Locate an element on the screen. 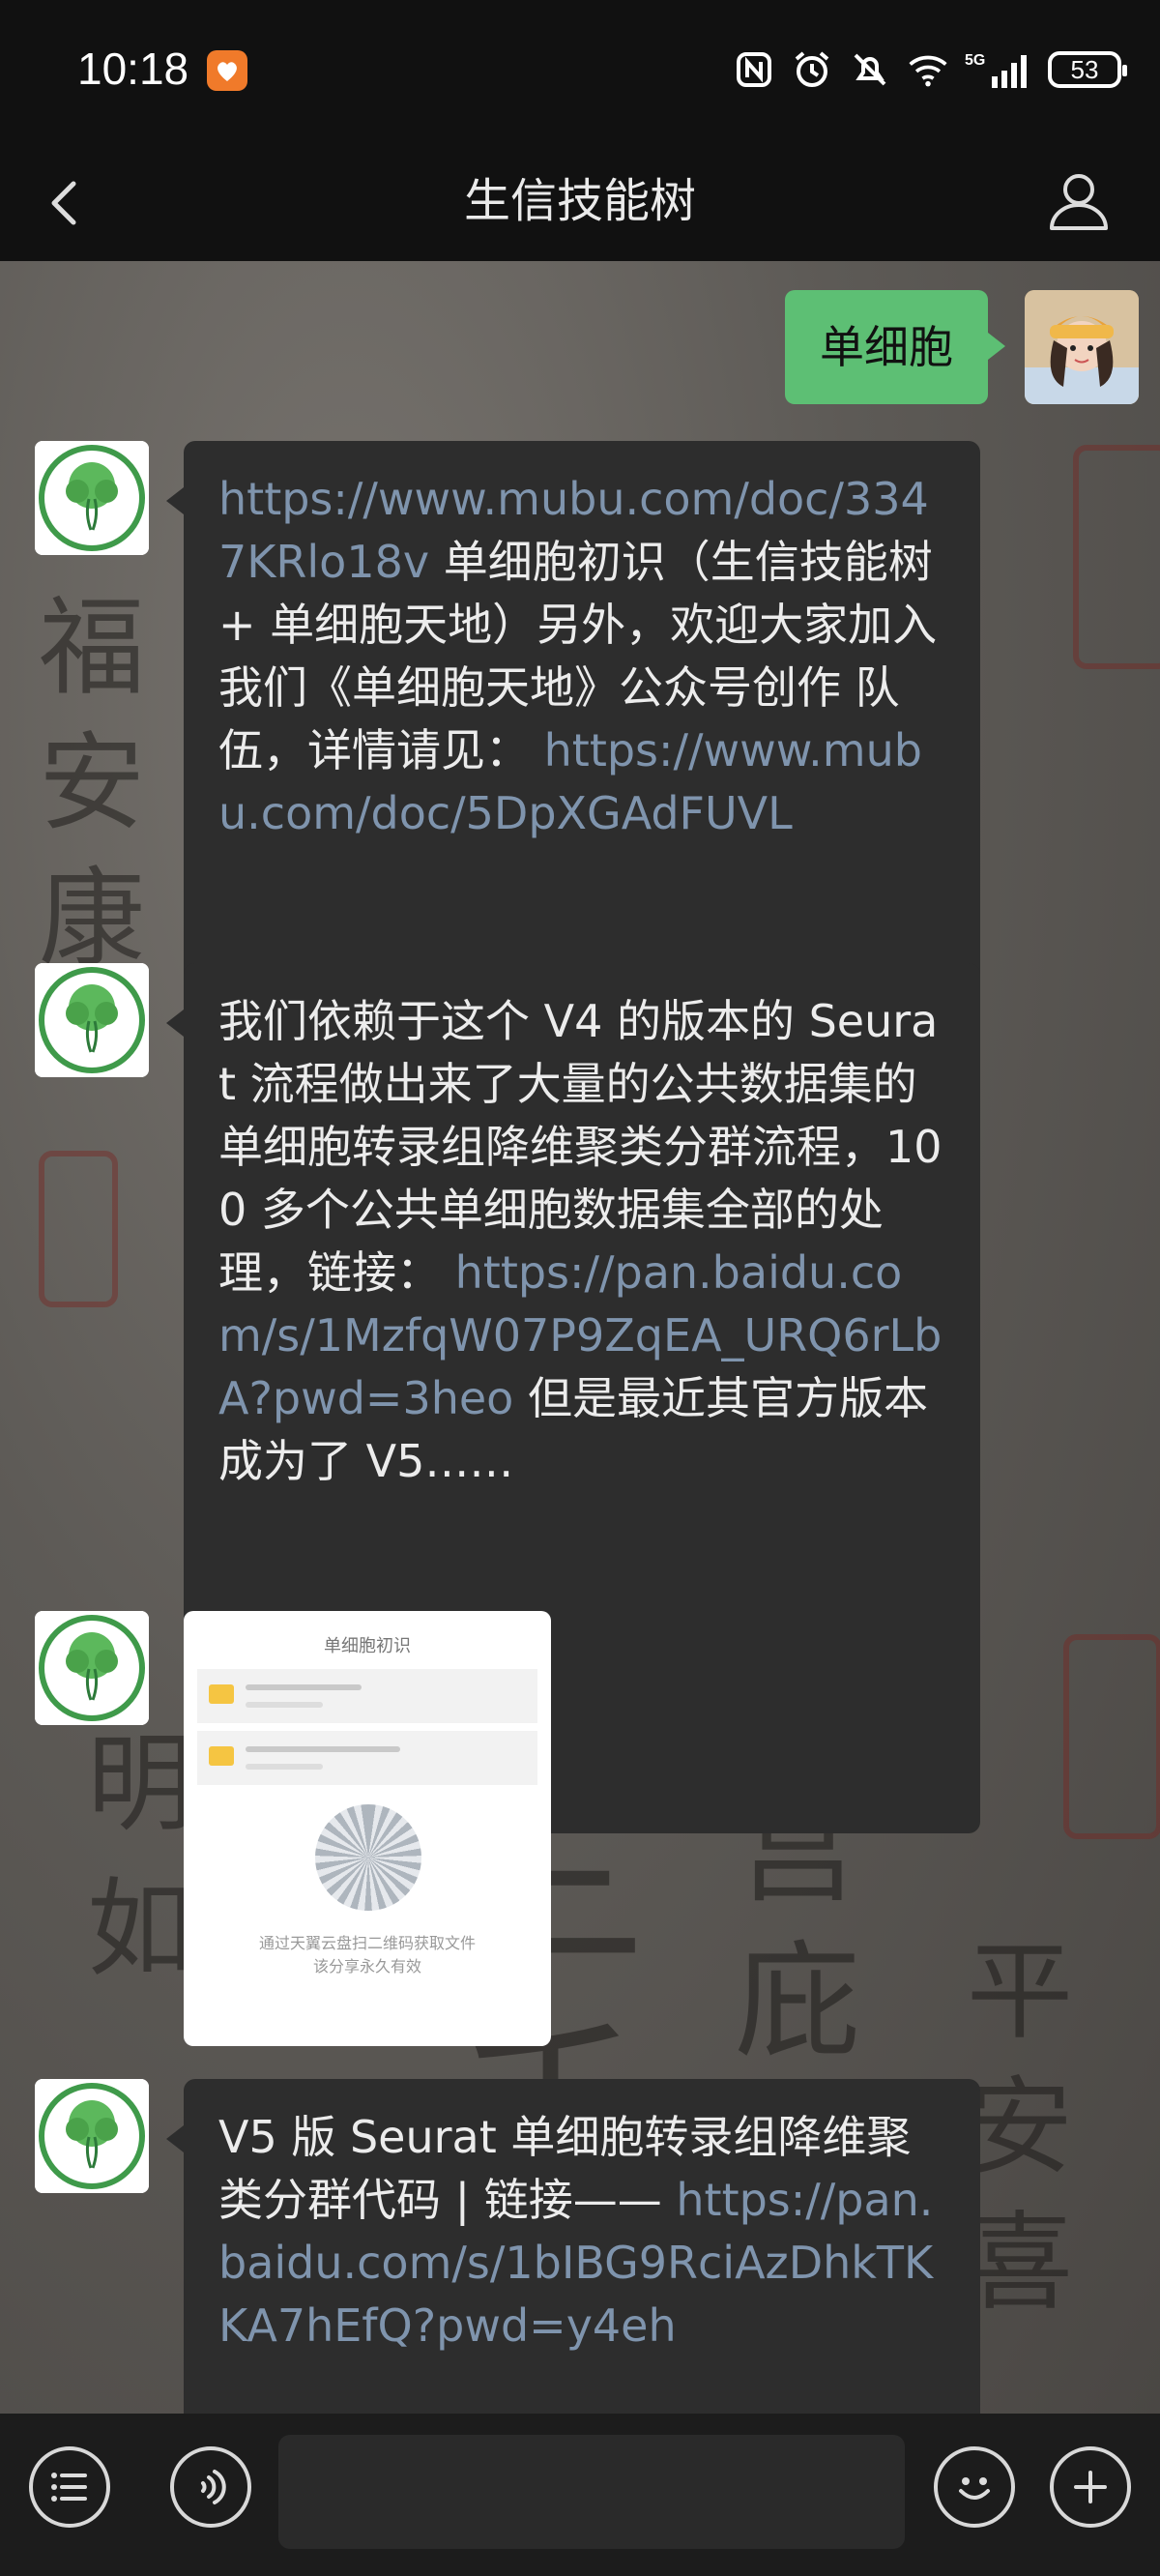  message-input is located at coordinates (592, 2492).